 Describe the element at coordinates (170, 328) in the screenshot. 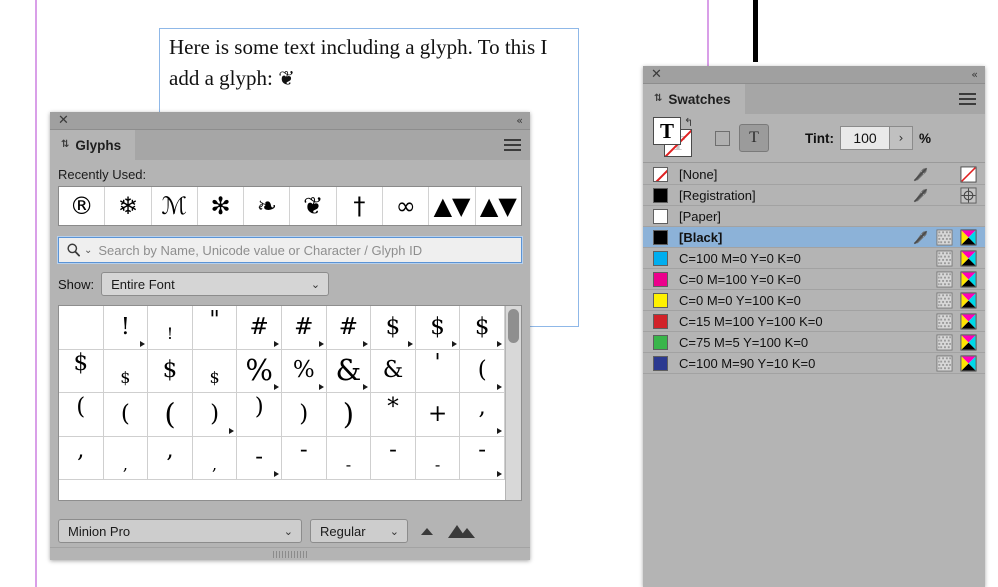

I see `glyph-cell: !` at that location.